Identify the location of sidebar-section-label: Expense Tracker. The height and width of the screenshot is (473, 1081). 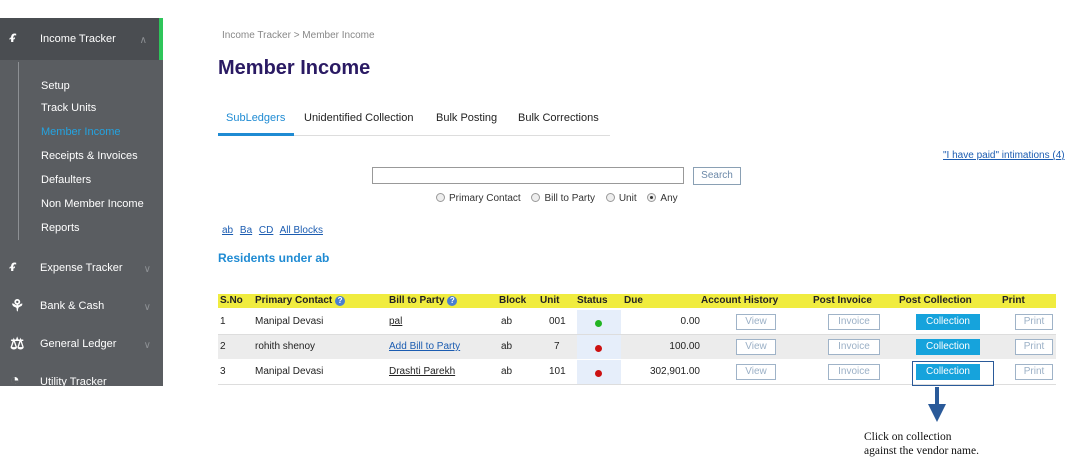
(81, 268).